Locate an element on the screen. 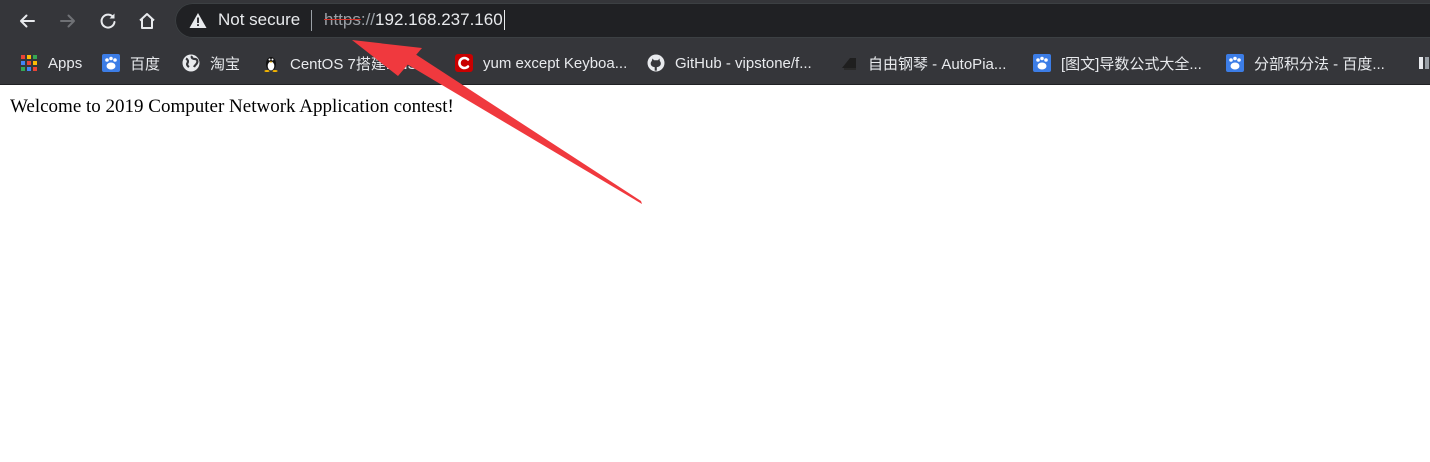 This screenshot has height=462, width=1430. apps-grid-icon is located at coordinates (29, 63).